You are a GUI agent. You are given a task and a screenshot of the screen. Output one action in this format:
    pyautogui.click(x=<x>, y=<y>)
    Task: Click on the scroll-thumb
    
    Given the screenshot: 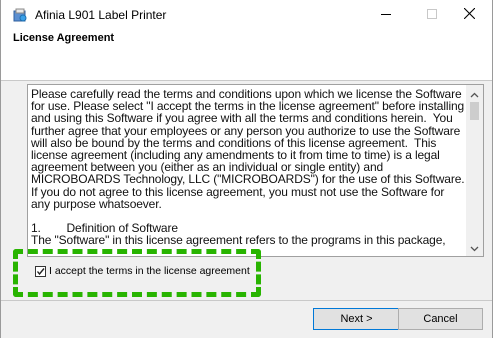 What is the action you would take?
    pyautogui.click(x=474, y=111)
    